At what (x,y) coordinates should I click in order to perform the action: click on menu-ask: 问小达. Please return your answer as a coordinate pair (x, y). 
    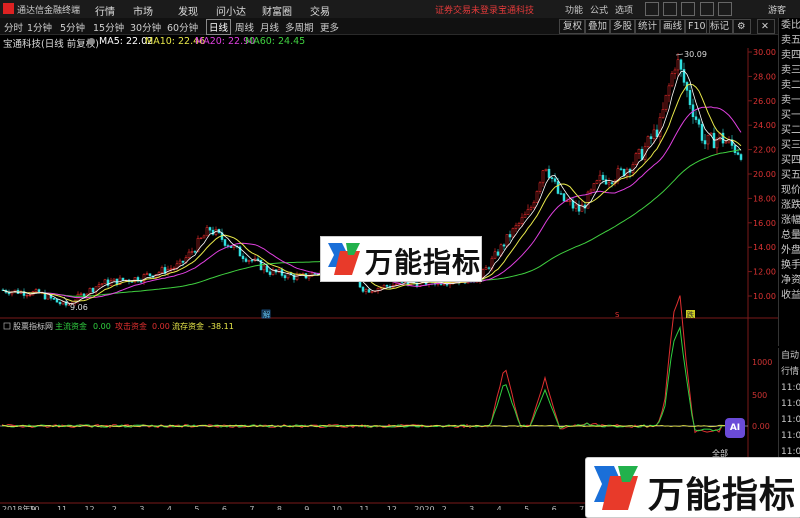
    Looking at the image, I should click on (231, 10).